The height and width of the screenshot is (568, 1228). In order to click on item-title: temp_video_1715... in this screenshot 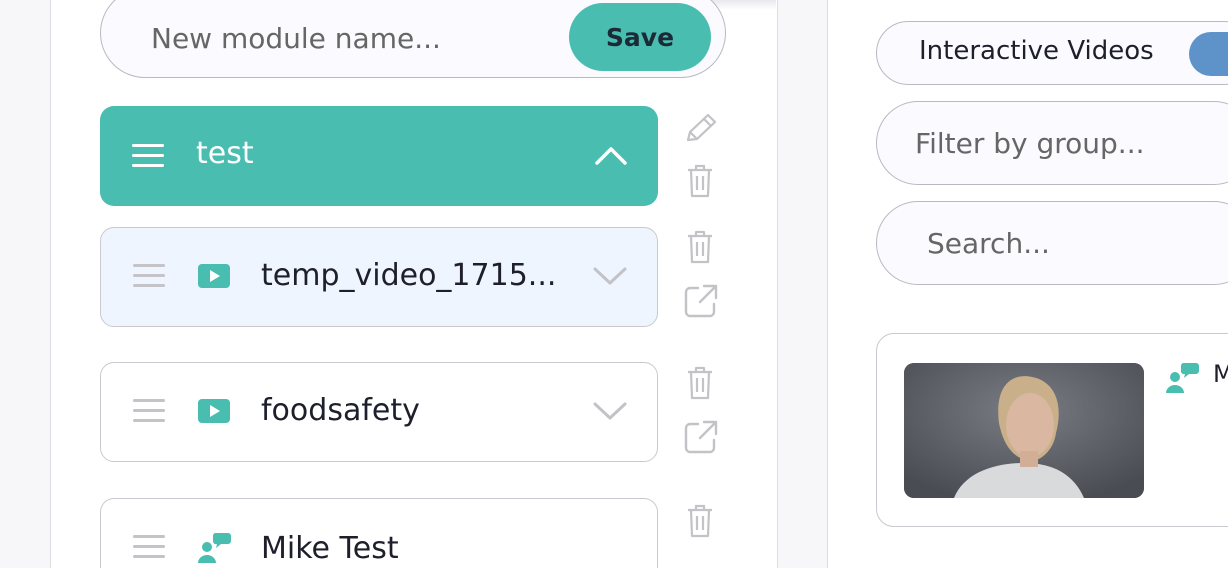, I will do `click(409, 275)`.